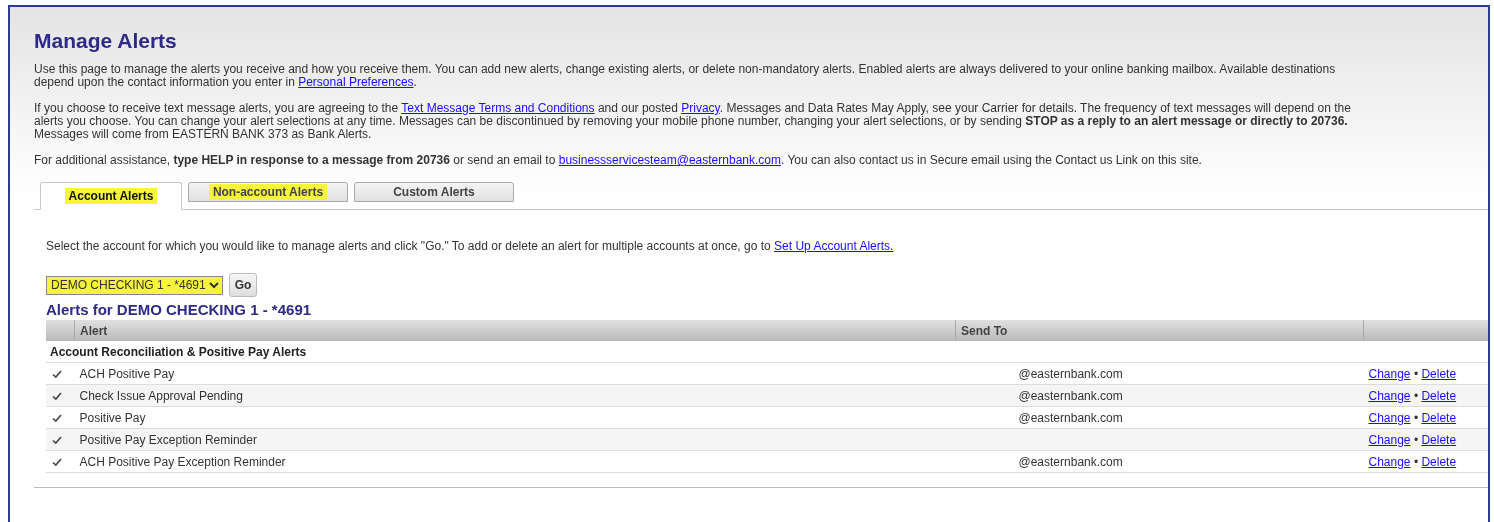  I want to click on page-title: Manage Alerts, so click(106, 41).